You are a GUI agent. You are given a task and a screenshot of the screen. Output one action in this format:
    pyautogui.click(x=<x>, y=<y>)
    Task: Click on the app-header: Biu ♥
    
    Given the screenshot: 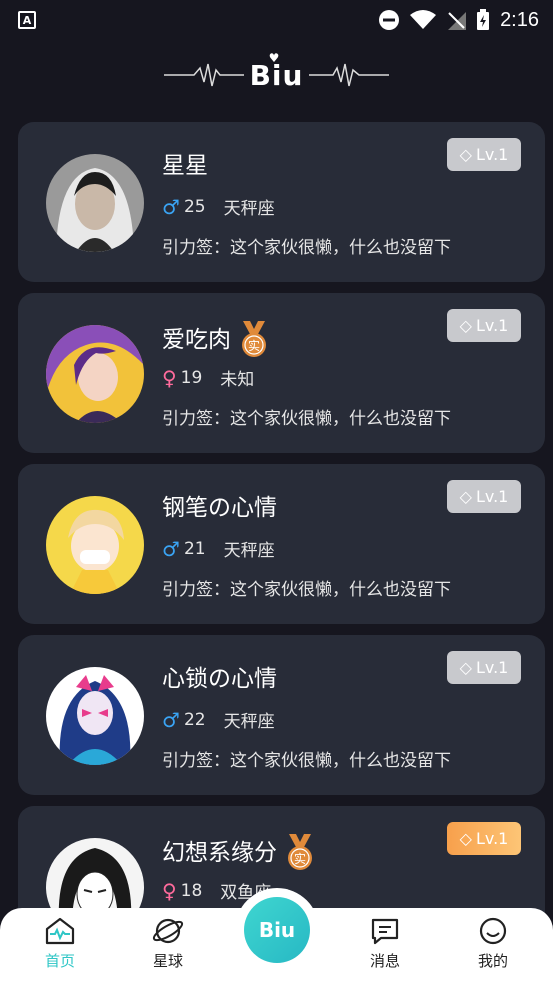 What is the action you would take?
    pyautogui.click(x=276, y=75)
    